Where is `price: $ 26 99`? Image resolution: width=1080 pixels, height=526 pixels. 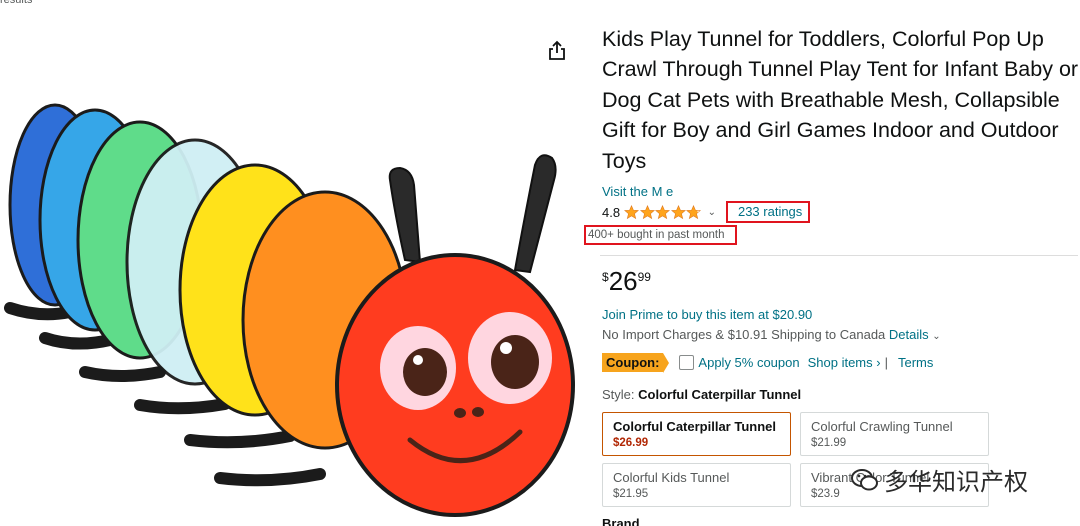 price: $ 26 99 is located at coordinates (841, 283).